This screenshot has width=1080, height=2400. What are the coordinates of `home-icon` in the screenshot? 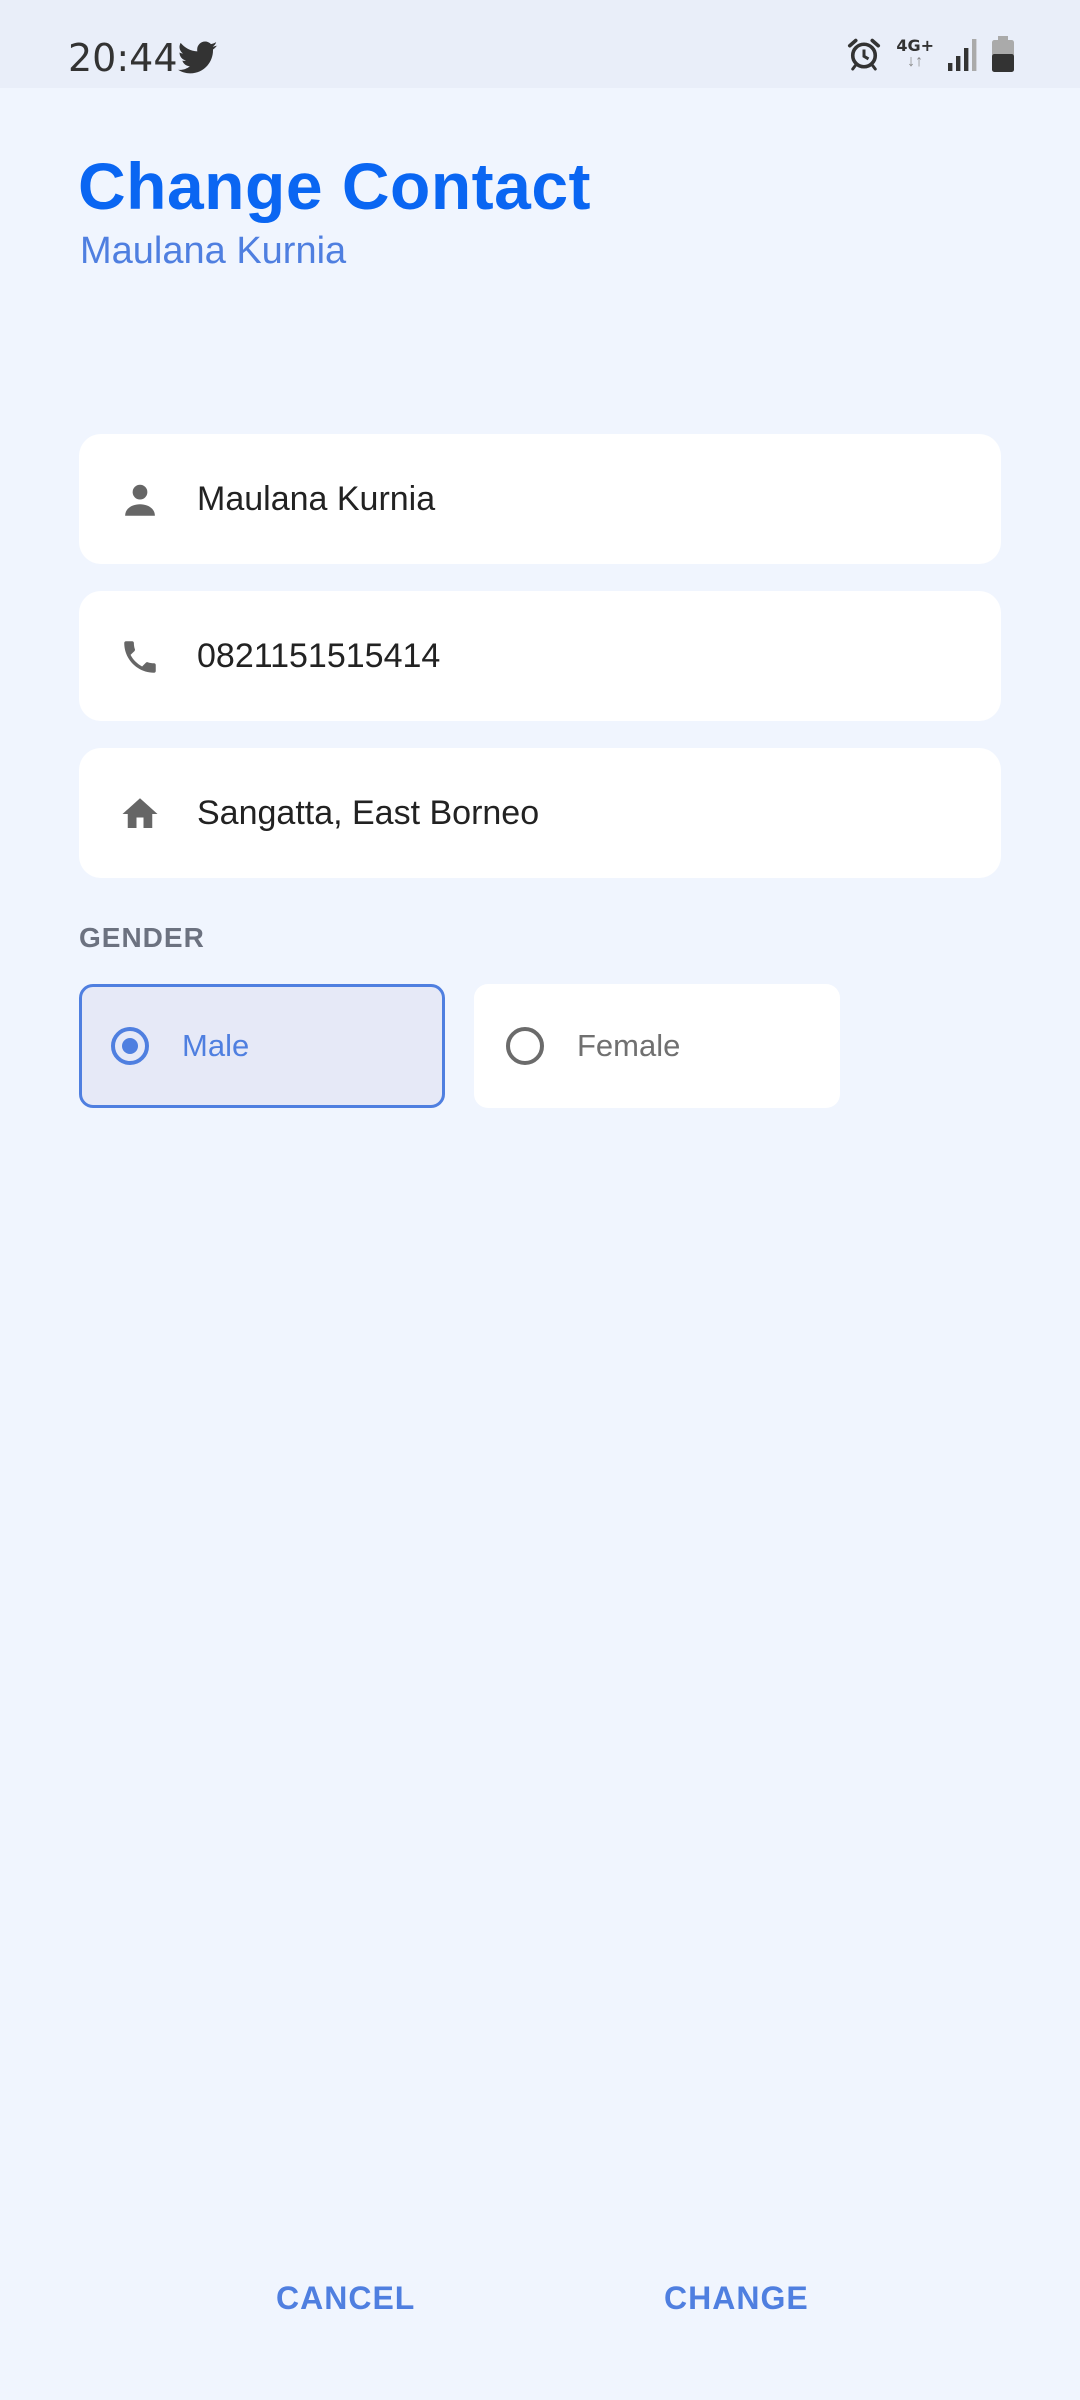 It's located at (140, 813).